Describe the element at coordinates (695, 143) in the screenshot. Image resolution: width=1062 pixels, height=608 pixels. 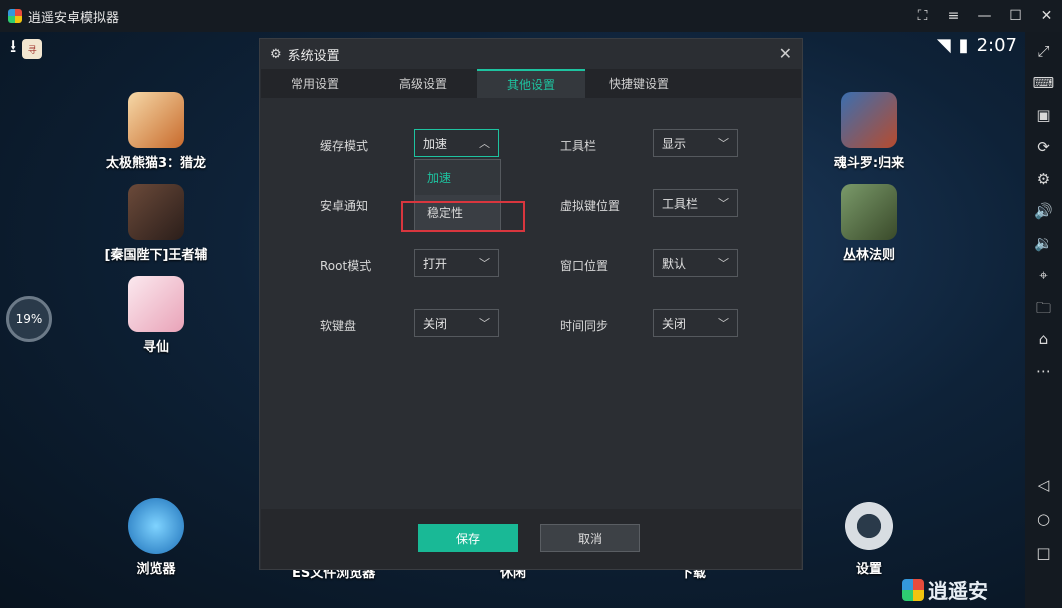
I see `toolbar-select: 显示 ﹀` at that location.